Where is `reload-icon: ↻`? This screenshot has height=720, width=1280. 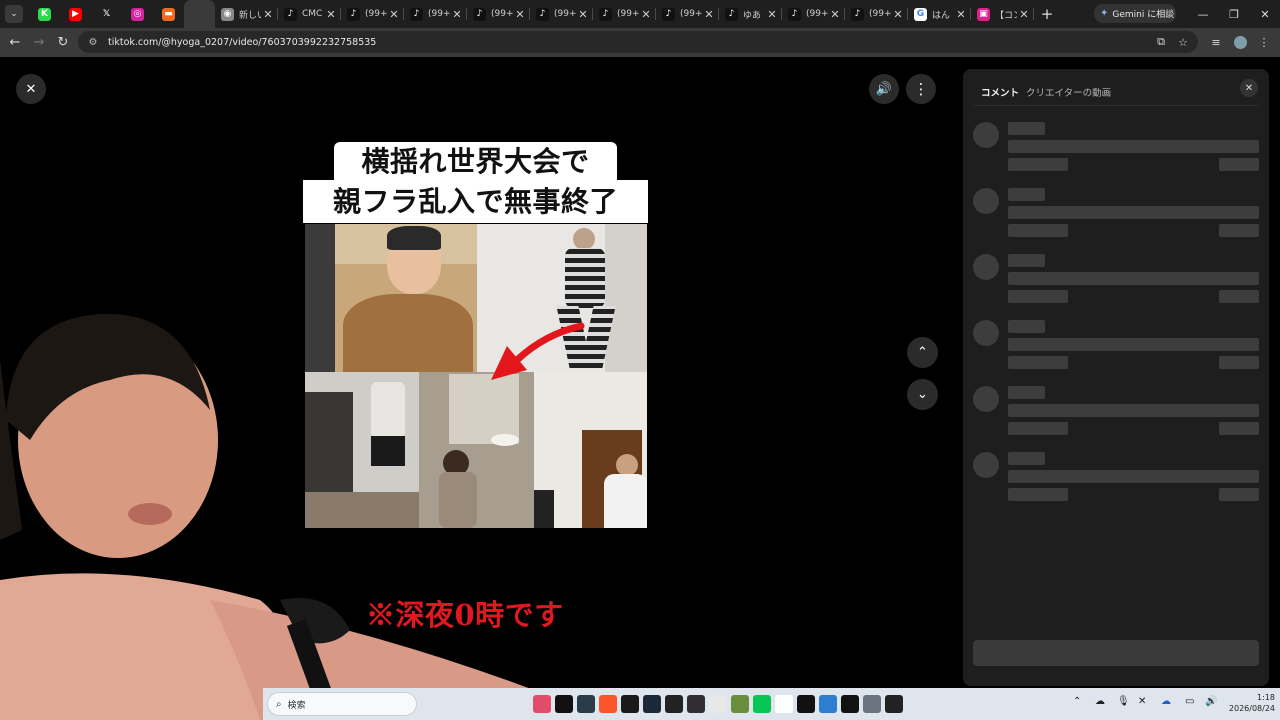 reload-icon: ↻ is located at coordinates (63, 43).